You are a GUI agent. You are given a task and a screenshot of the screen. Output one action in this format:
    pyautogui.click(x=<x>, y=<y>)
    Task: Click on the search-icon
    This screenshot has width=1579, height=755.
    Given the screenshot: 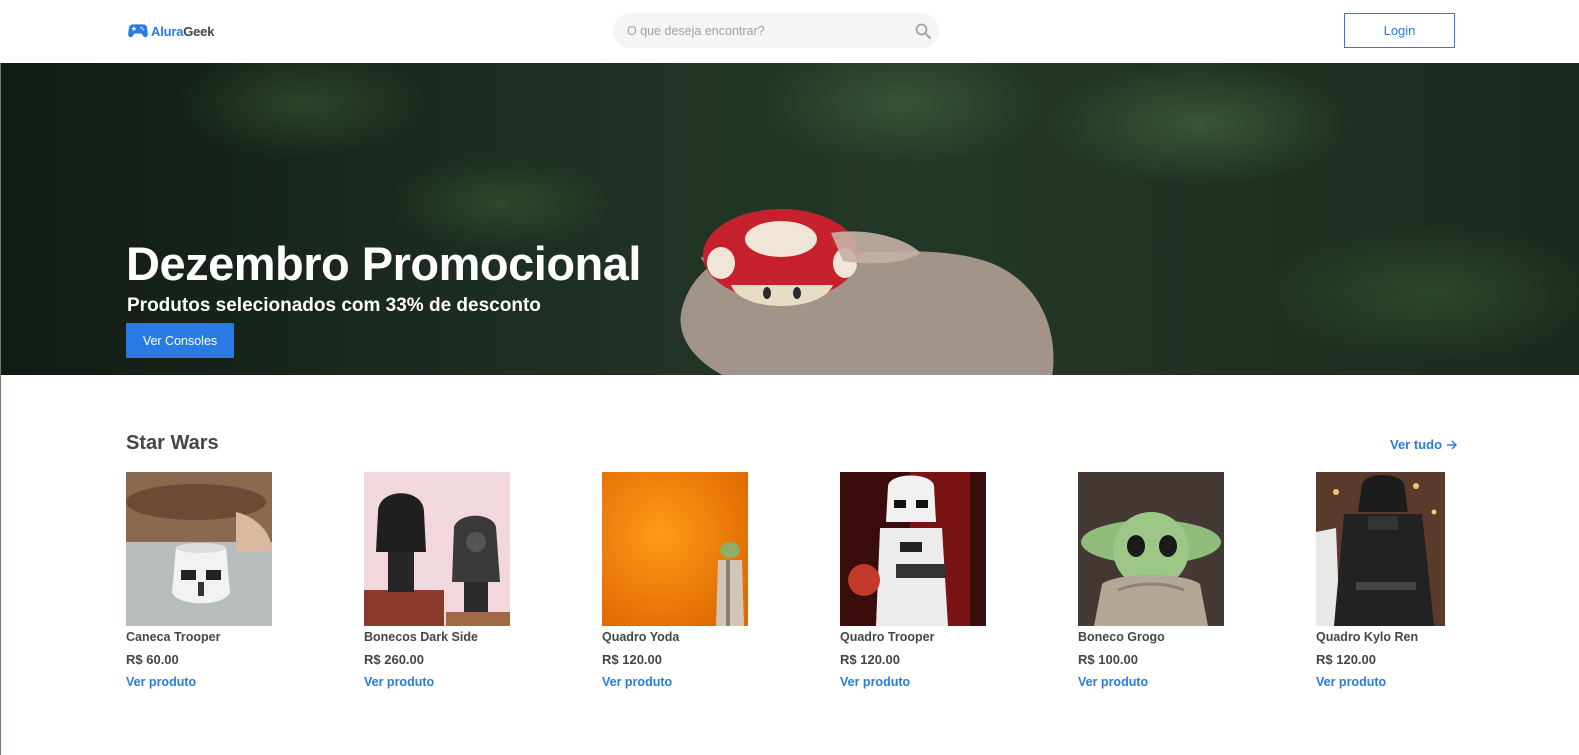 What is the action you would take?
    pyautogui.click(x=923, y=31)
    